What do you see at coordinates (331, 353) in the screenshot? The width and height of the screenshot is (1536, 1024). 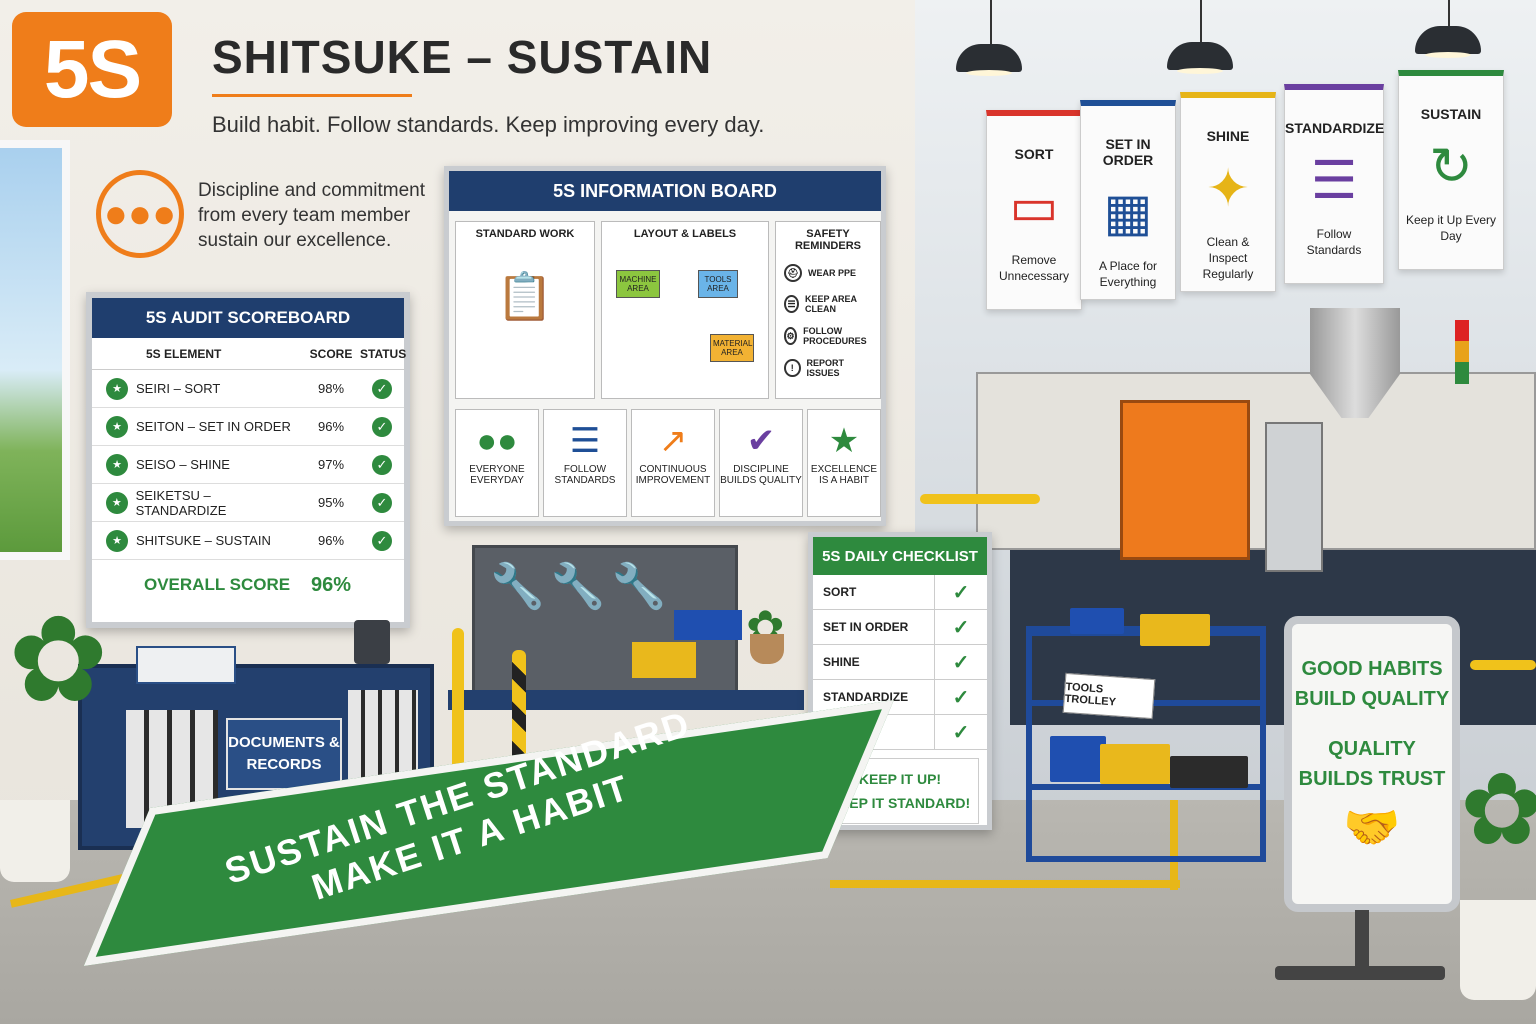 I see `col-score: SCORE` at bounding box center [331, 353].